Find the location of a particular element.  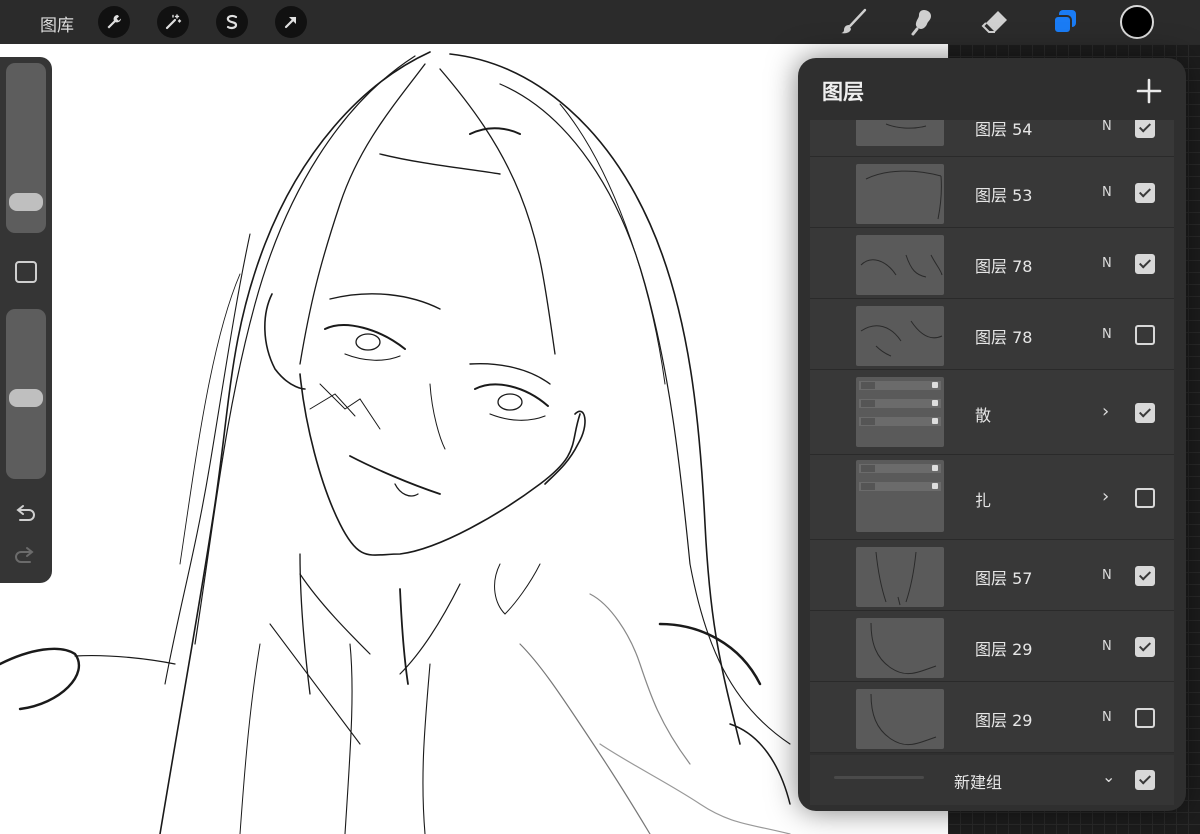

smudge-icon is located at coordinates (923, 22).